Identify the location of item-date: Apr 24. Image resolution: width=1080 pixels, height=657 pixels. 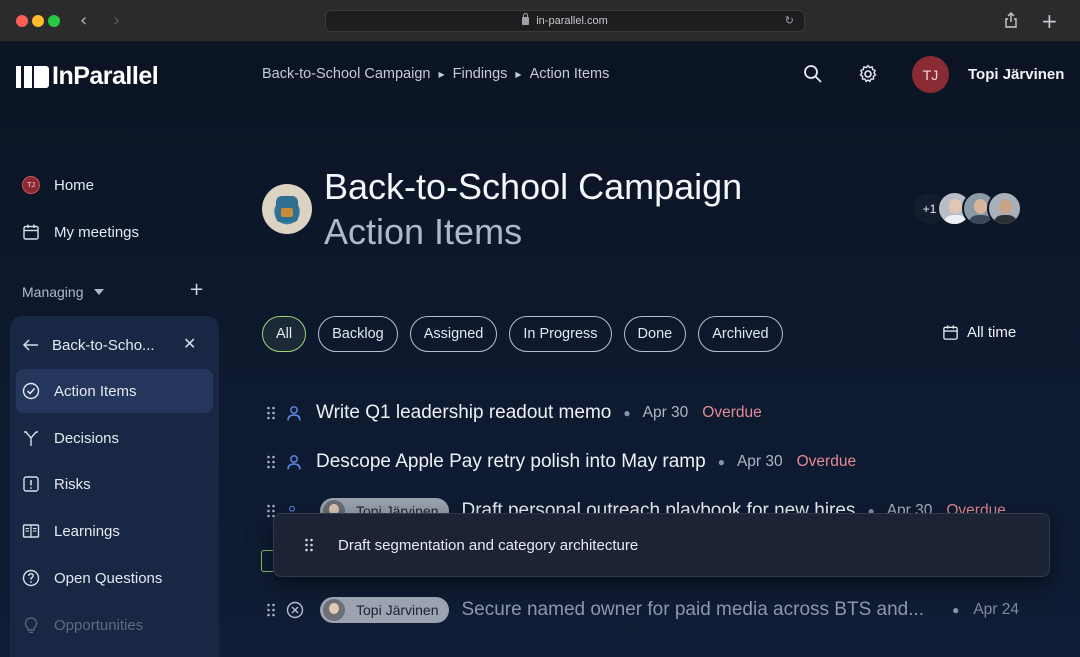
(996, 609).